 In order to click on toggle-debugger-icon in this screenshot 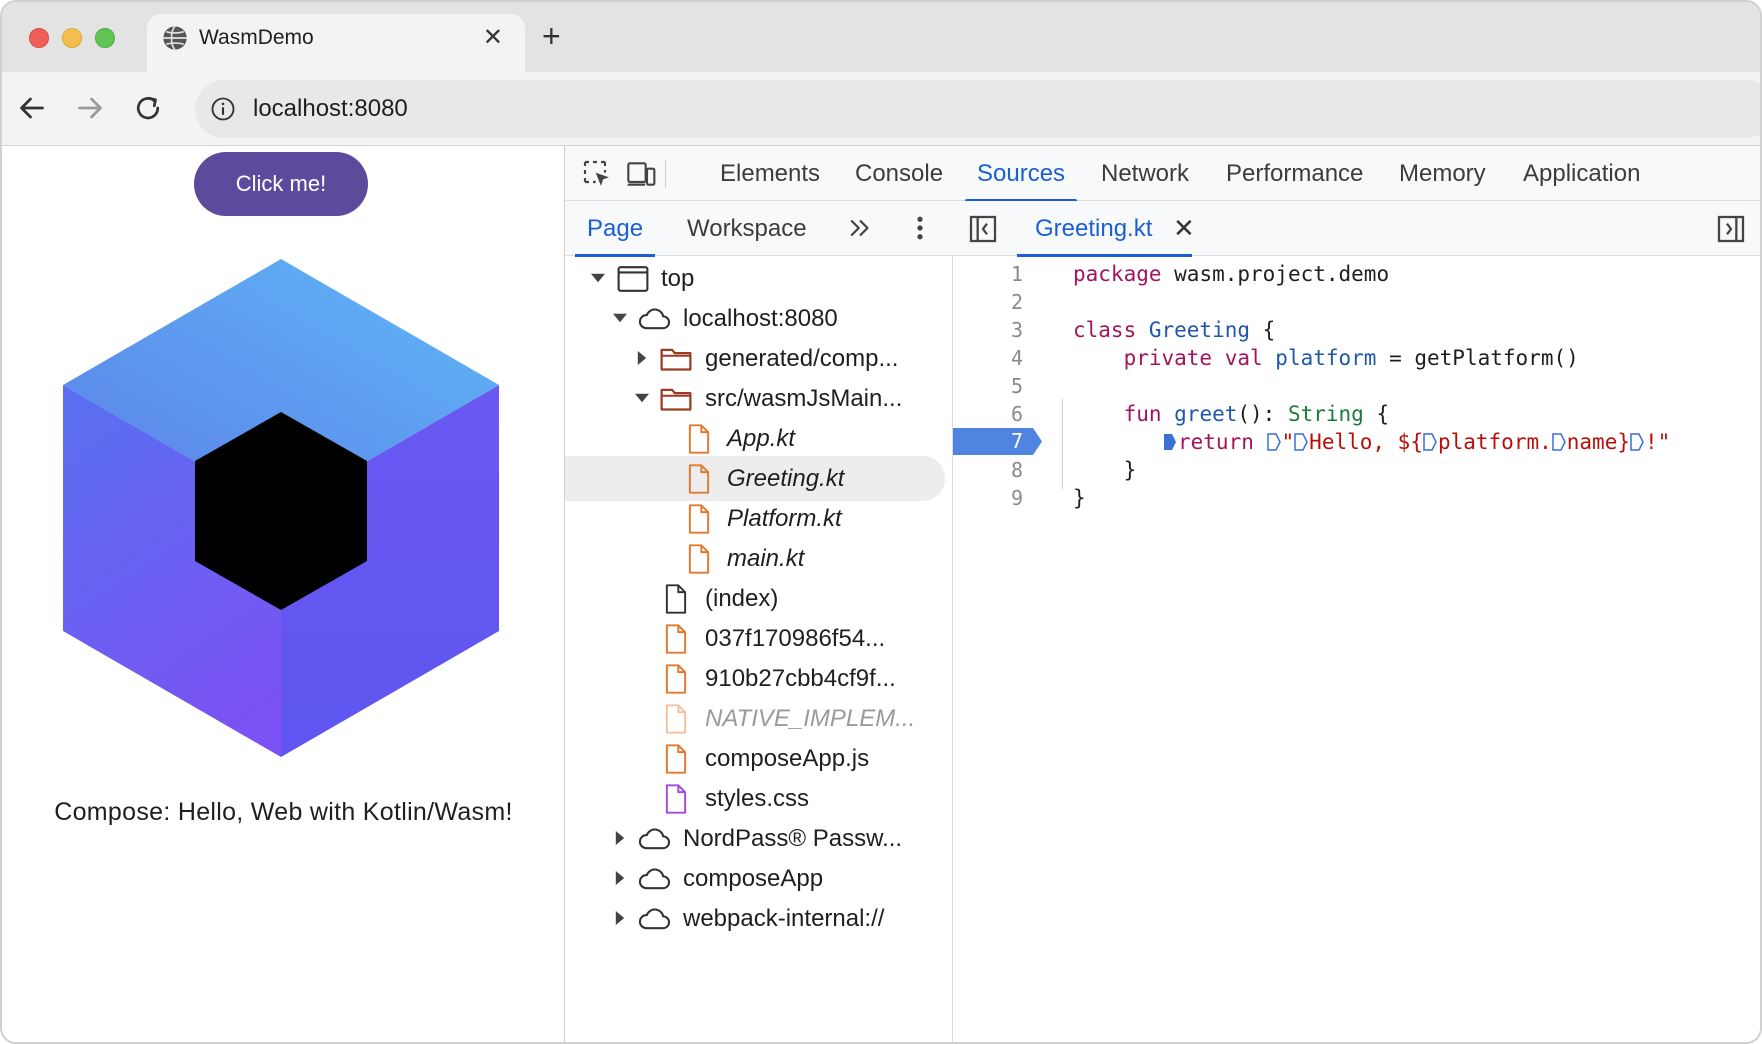, I will do `click(1731, 229)`.